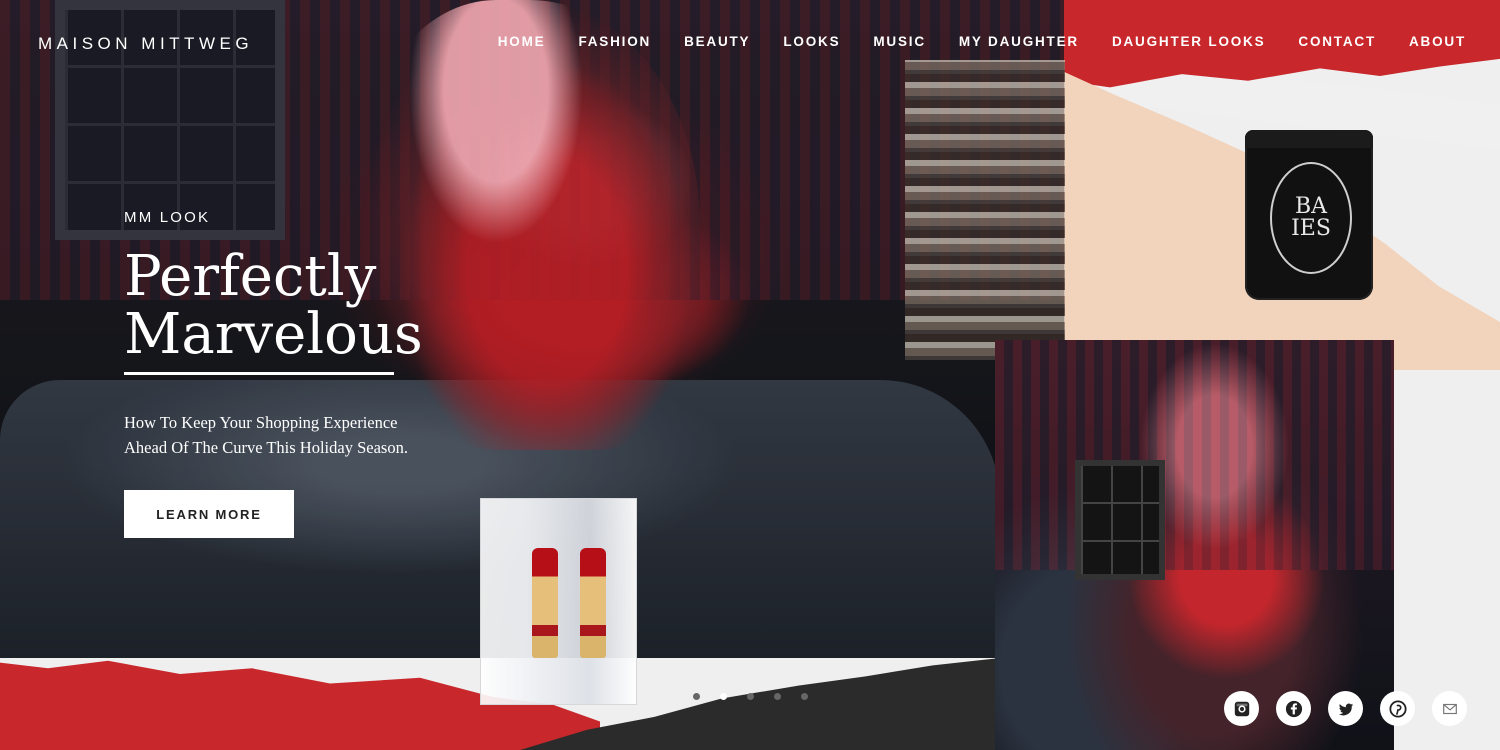 The image size is (1500, 750). I want to click on hero-kicker: MM LOOK, so click(167, 217).